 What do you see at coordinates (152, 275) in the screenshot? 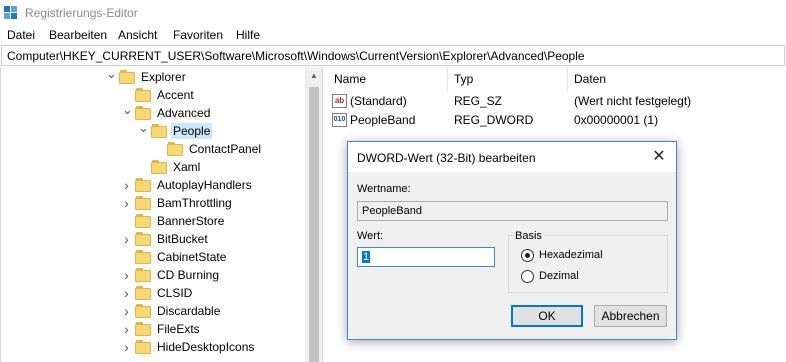
I see `tree-item: › CD Burning` at bounding box center [152, 275].